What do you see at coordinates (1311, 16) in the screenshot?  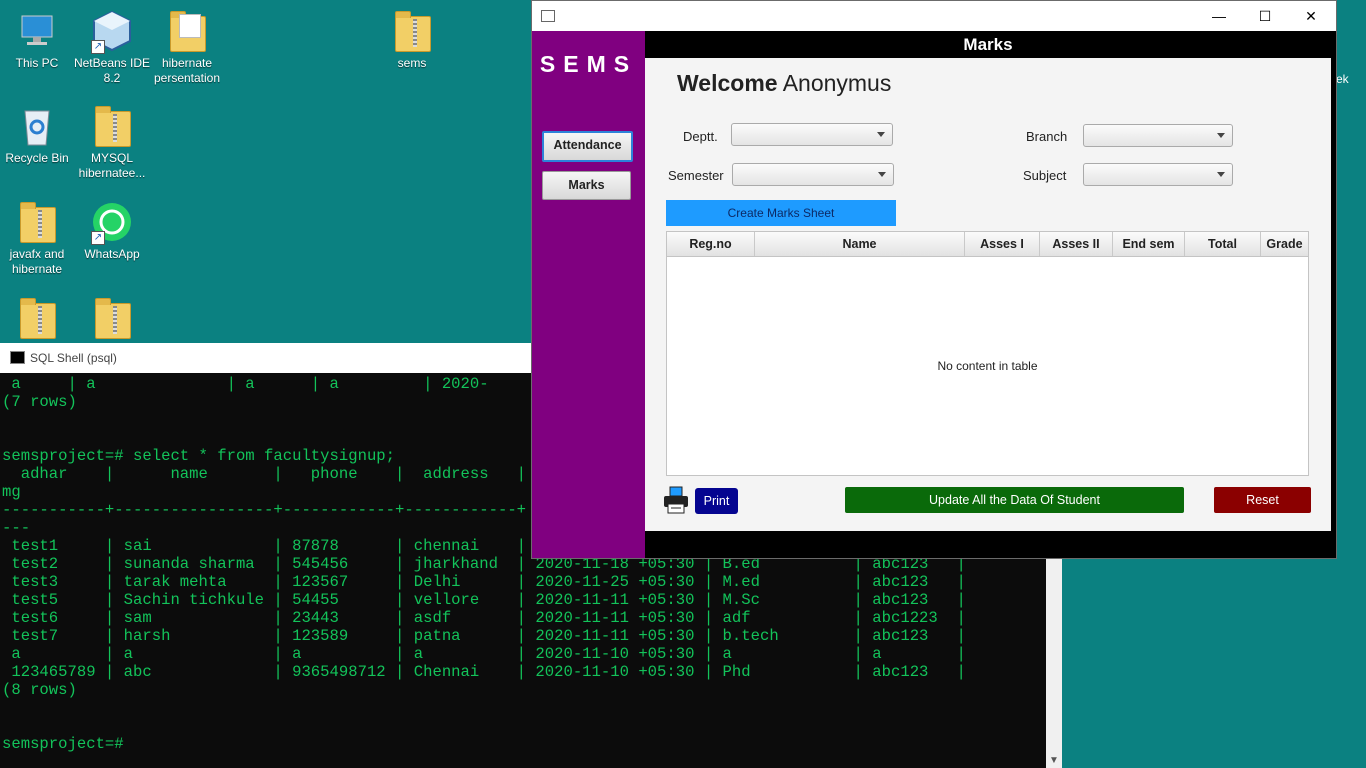 I see `close-button: ✕` at bounding box center [1311, 16].